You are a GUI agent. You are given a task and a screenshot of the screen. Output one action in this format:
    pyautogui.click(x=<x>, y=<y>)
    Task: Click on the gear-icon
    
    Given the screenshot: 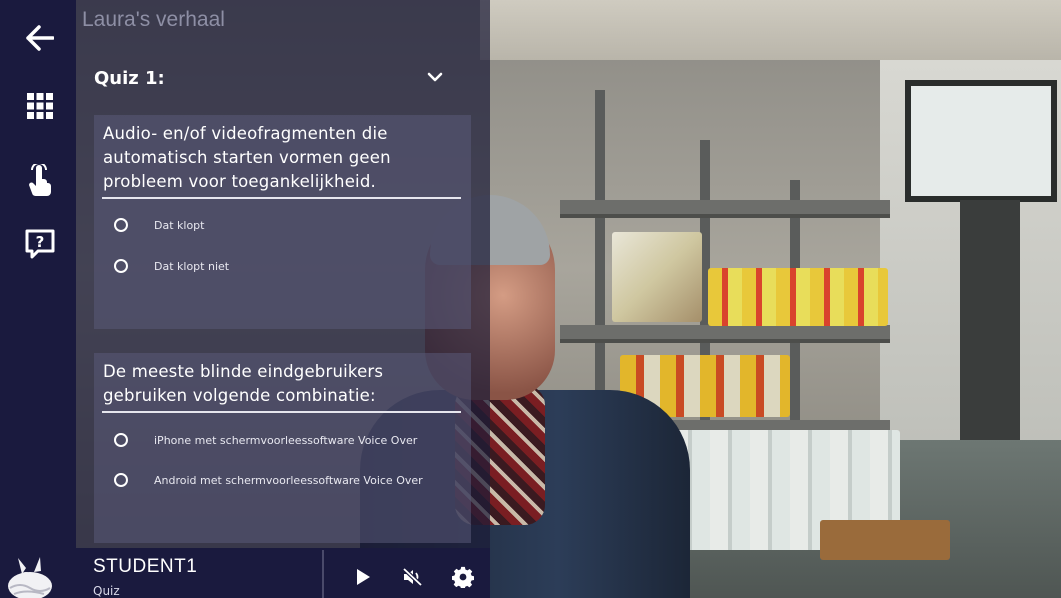 What is the action you would take?
    pyautogui.click(x=463, y=577)
    